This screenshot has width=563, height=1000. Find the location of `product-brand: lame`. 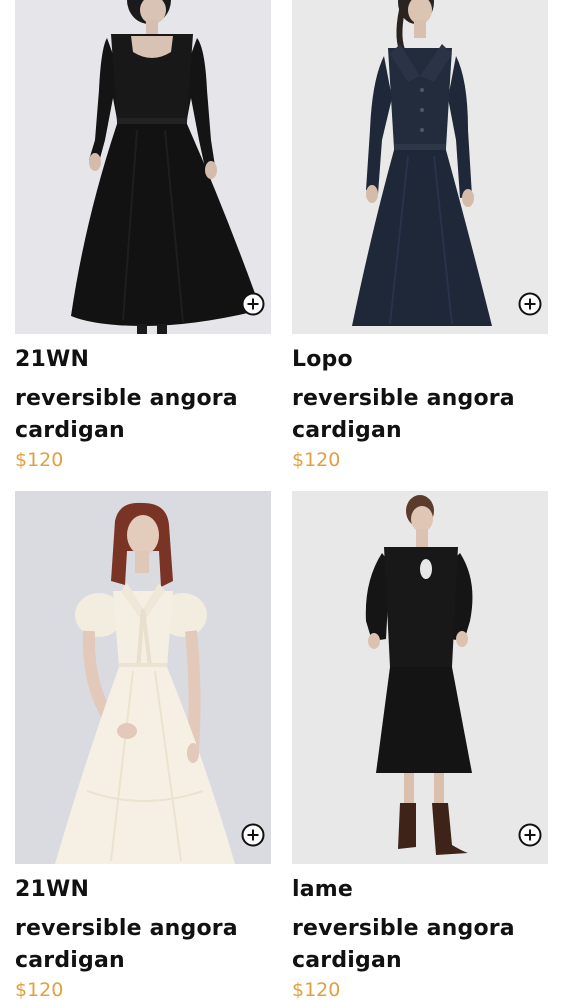

product-brand: lame is located at coordinates (323, 889).